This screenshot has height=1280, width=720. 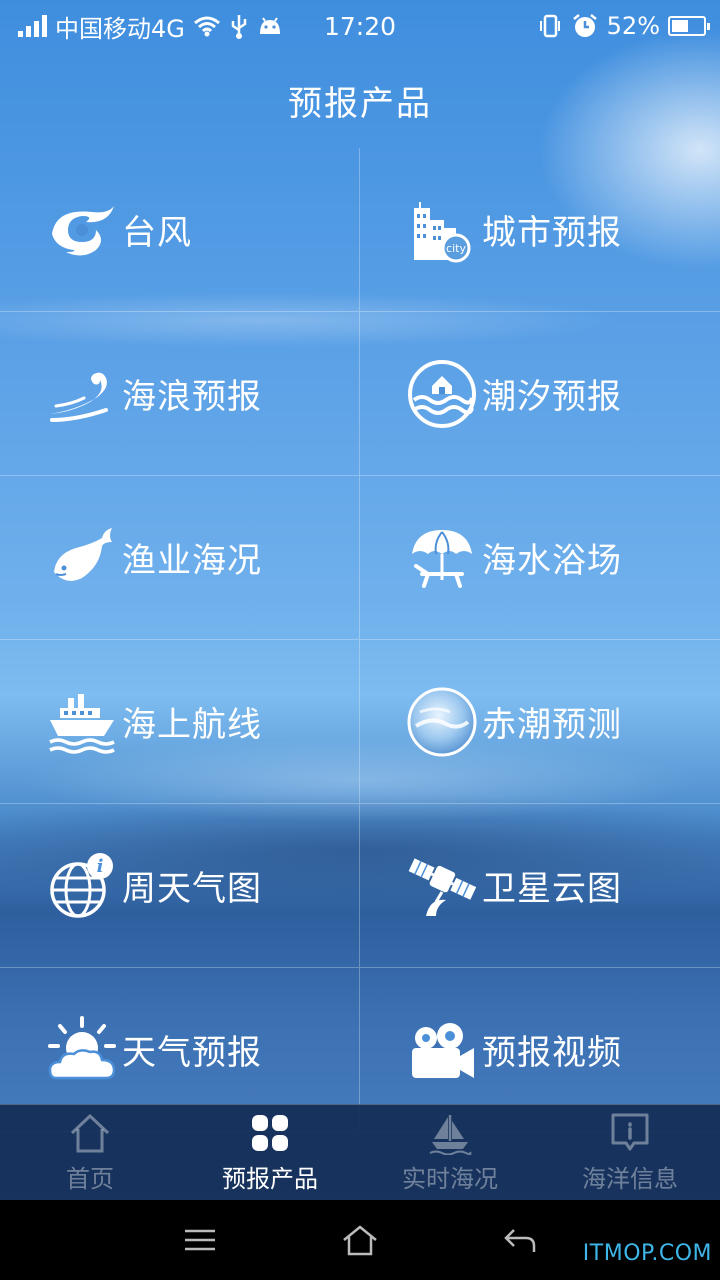 What do you see at coordinates (270, 1179) in the screenshot?
I see `nav-label: 预报产品` at bounding box center [270, 1179].